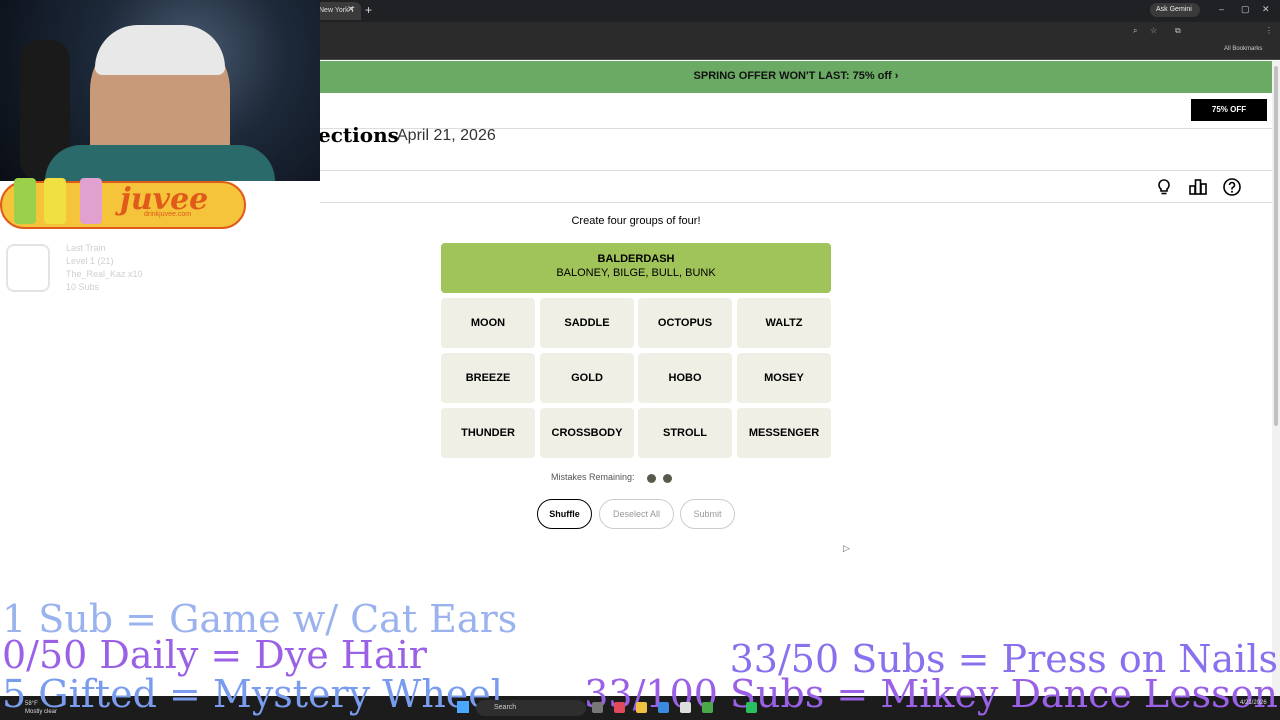 The width and height of the screenshot is (1280, 720). What do you see at coordinates (160, 163) in the screenshot?
I see `webcam-shirt` at bounding box center [160, 163].